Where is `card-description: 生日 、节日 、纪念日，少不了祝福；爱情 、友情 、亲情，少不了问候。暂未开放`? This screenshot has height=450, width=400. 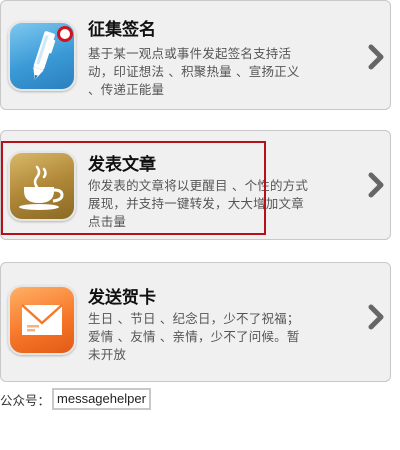
card-description: 生日 、节日 、纪念日，少不了祝福；爱情 、友情 、亲情，少不了问候。暂未开放 is located at coordinates (194, 336).